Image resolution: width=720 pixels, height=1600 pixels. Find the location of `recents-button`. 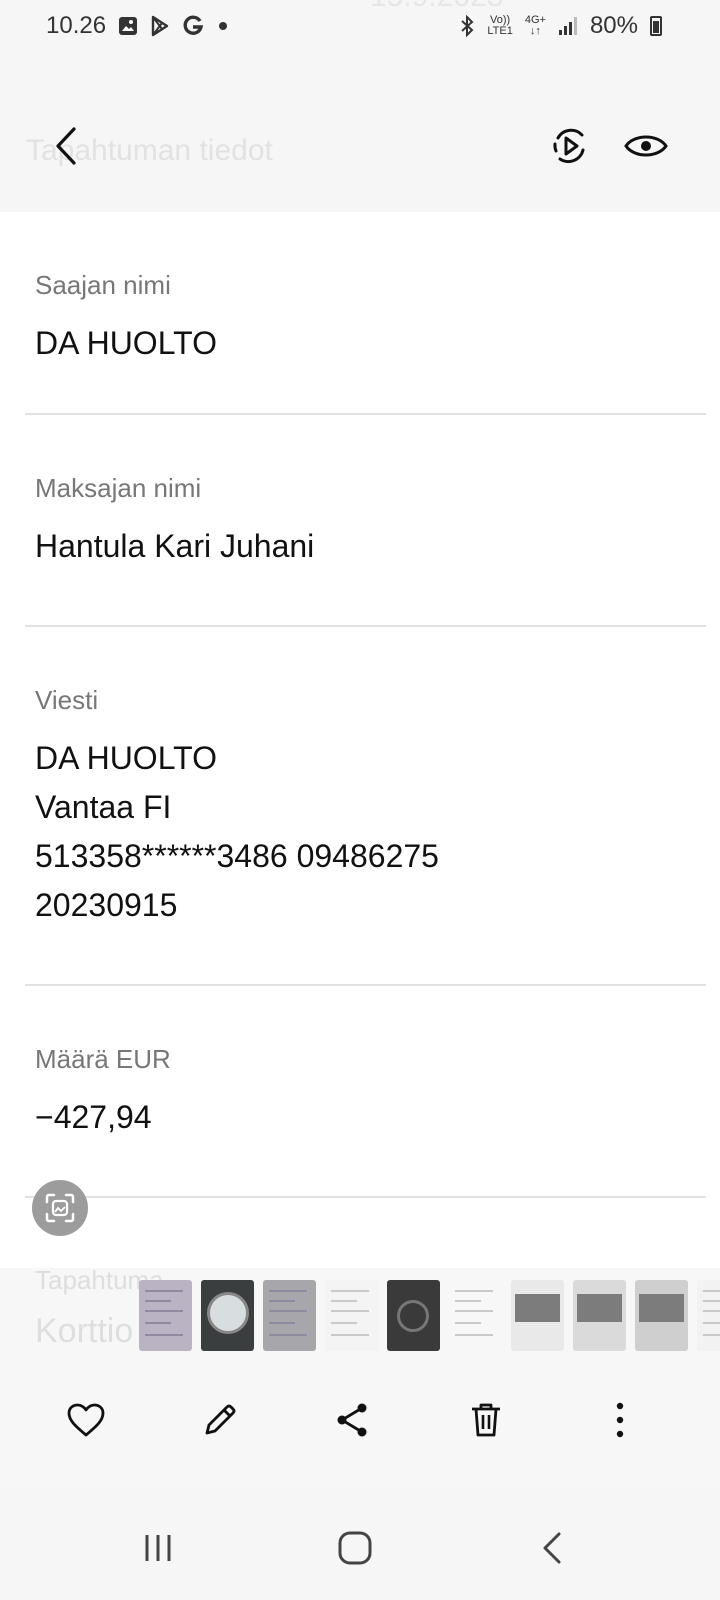

recents-button is located at coordinates (158, 1548).